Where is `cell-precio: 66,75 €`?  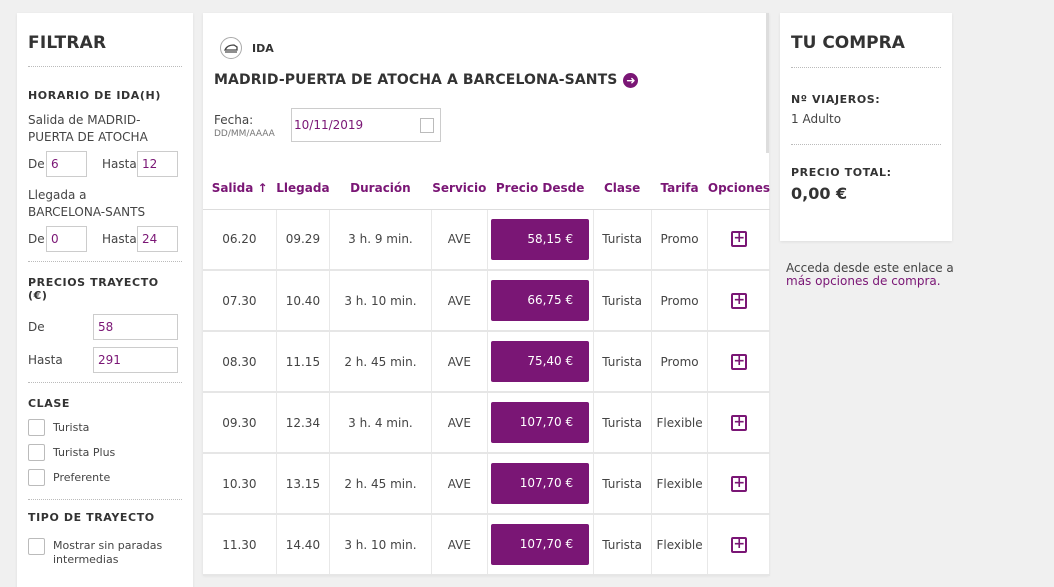 cell-precio: 66,75 € is located at coordinates (540, 301).